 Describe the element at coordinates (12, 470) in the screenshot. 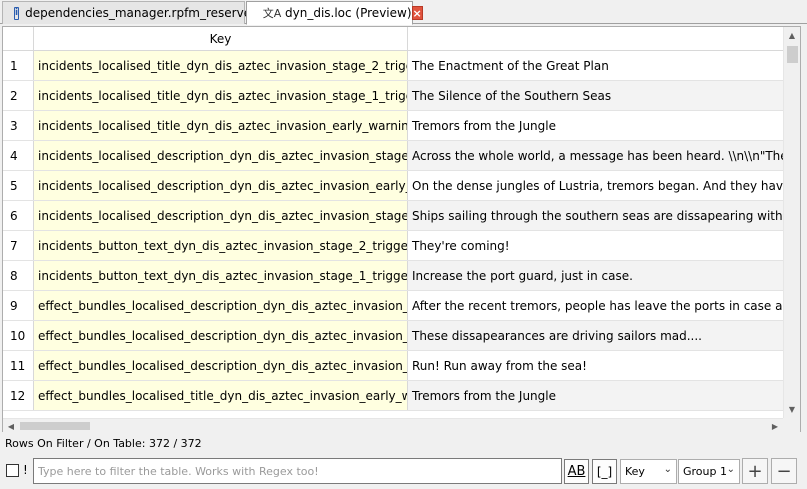

I see `invert-filter-checkbox` at that location.